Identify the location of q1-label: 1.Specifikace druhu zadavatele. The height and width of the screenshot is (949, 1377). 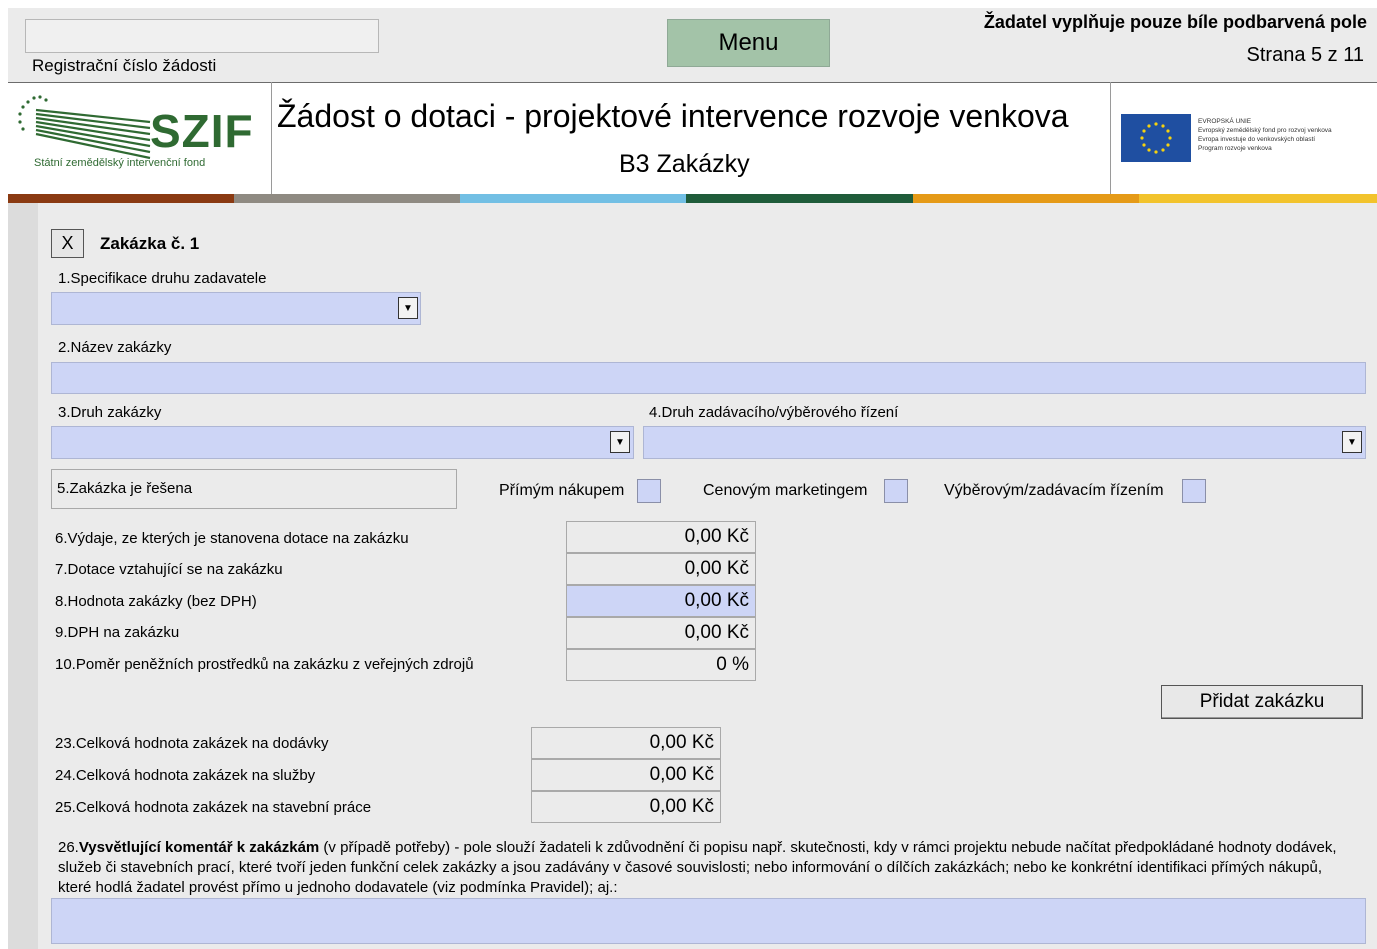
(162, 278).